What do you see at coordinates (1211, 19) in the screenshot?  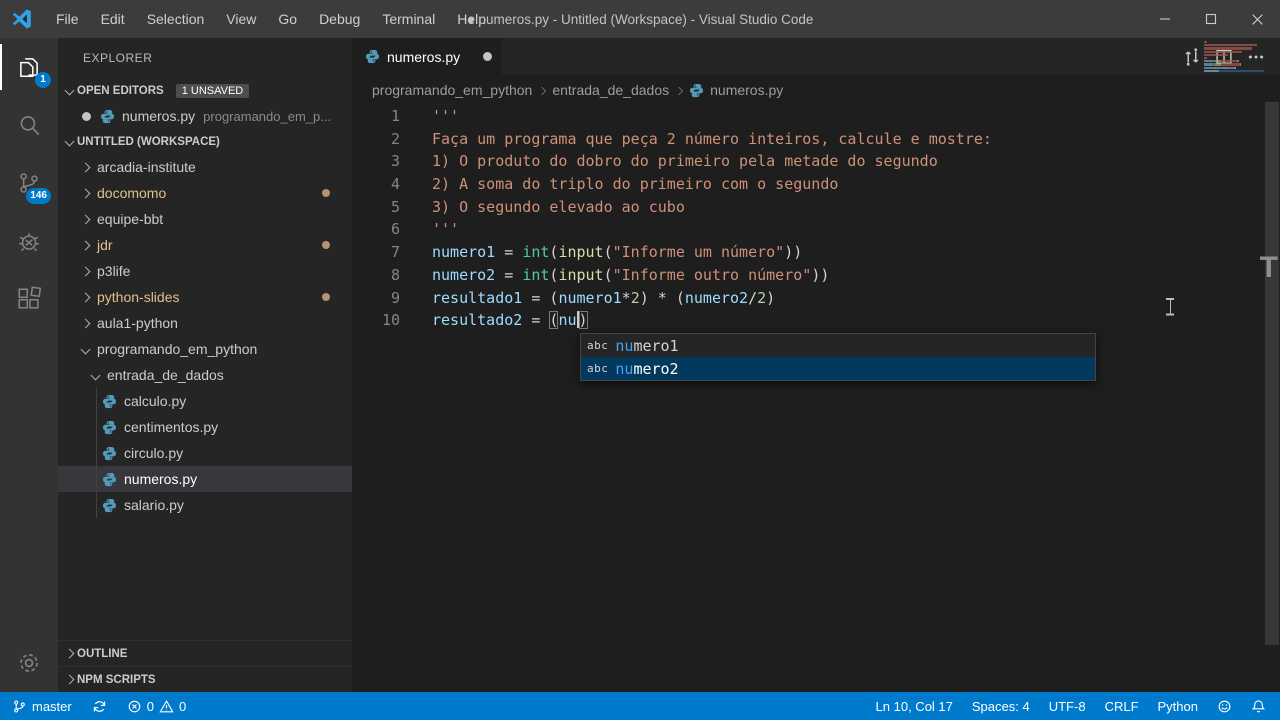 I see `maximize-icon` at bounding box center [1211, 19].